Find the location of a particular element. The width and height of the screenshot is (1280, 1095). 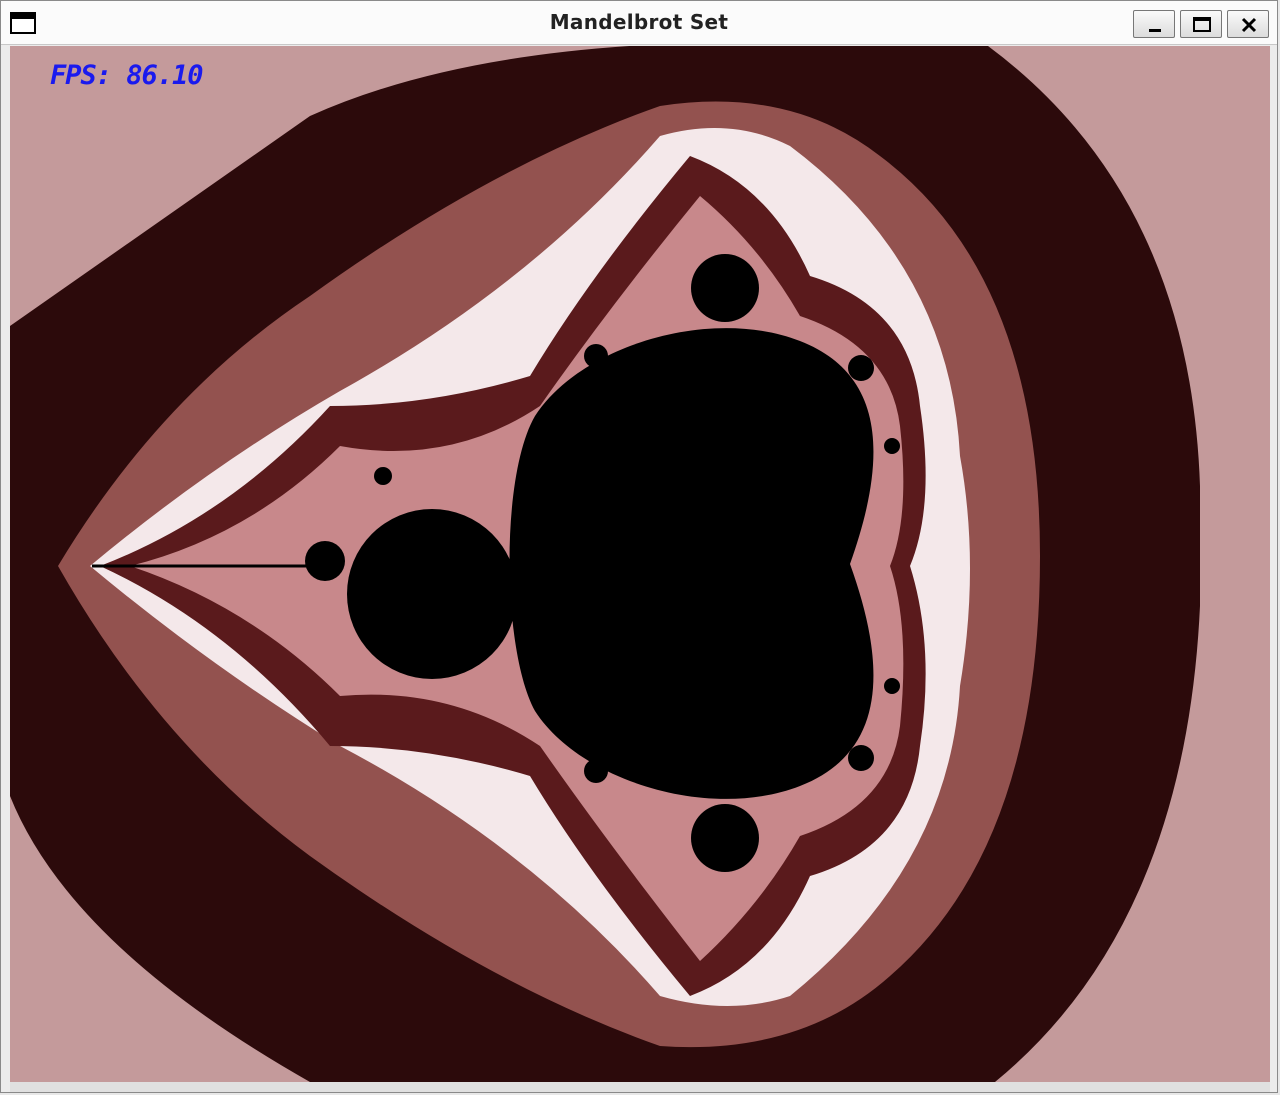

window-title: Mandelbrot Set is located at coordinates (639, 22).